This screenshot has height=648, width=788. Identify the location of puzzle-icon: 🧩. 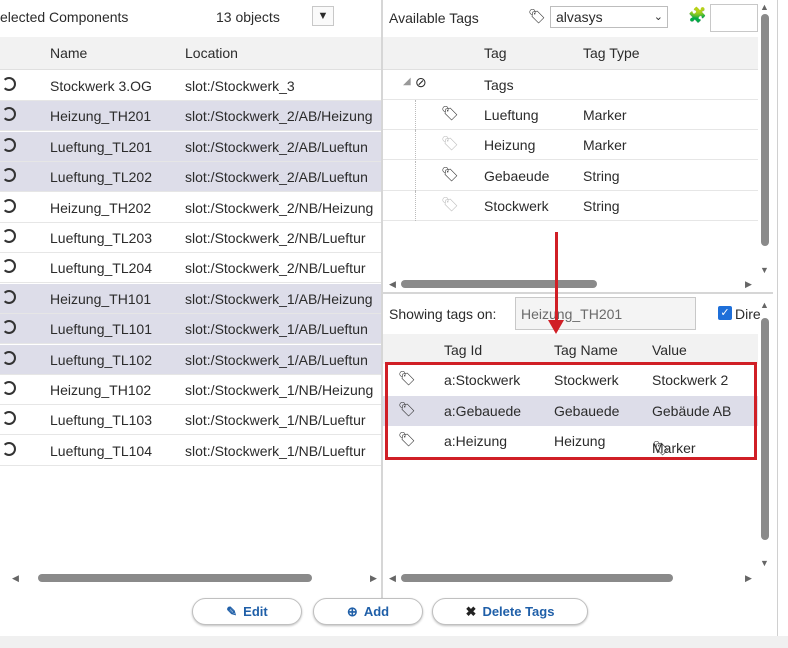
(697, 15).